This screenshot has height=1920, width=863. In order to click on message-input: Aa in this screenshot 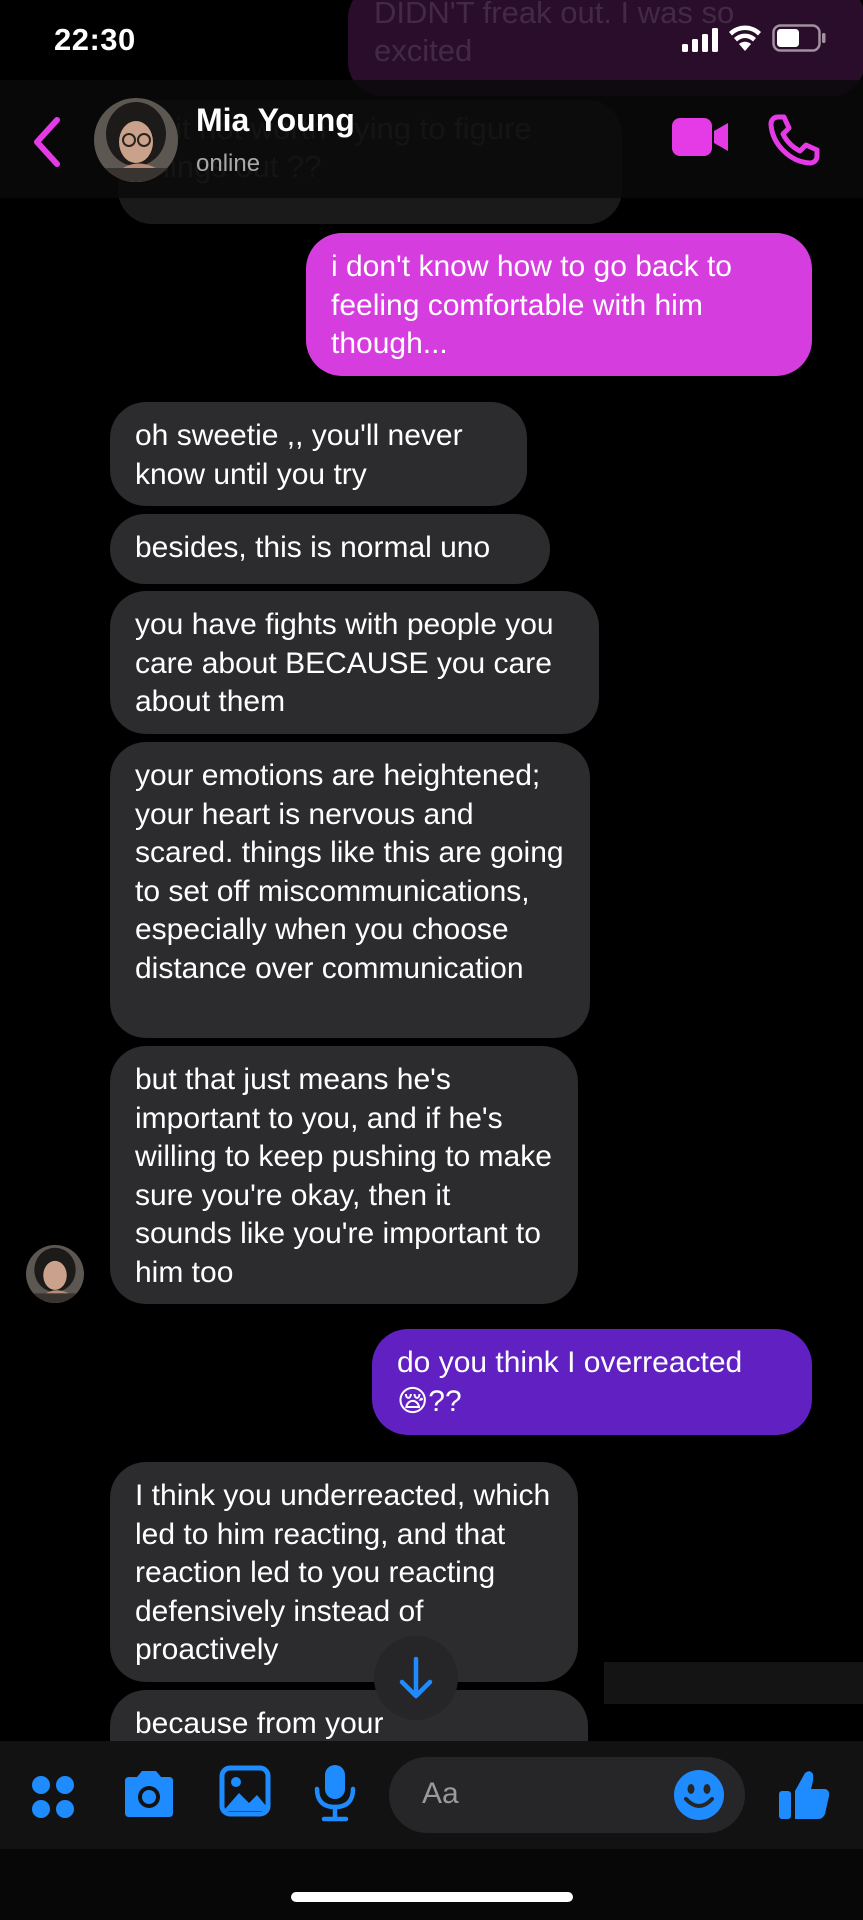, I will do `click(567, 1795)`.